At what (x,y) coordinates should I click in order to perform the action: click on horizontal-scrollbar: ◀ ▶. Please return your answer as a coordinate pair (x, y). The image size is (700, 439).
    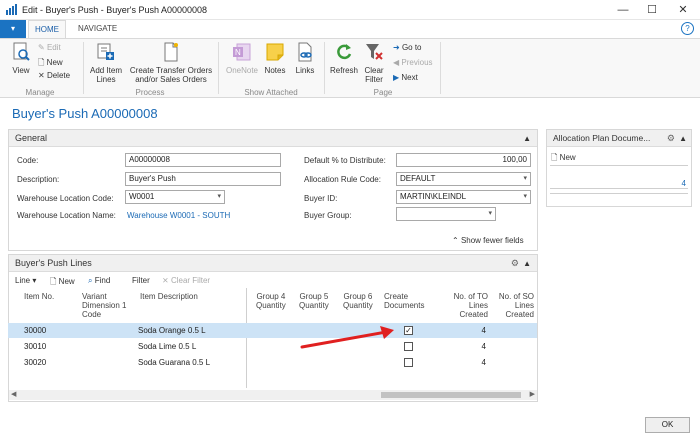
    Looking at the image, I should click on (273, 395).